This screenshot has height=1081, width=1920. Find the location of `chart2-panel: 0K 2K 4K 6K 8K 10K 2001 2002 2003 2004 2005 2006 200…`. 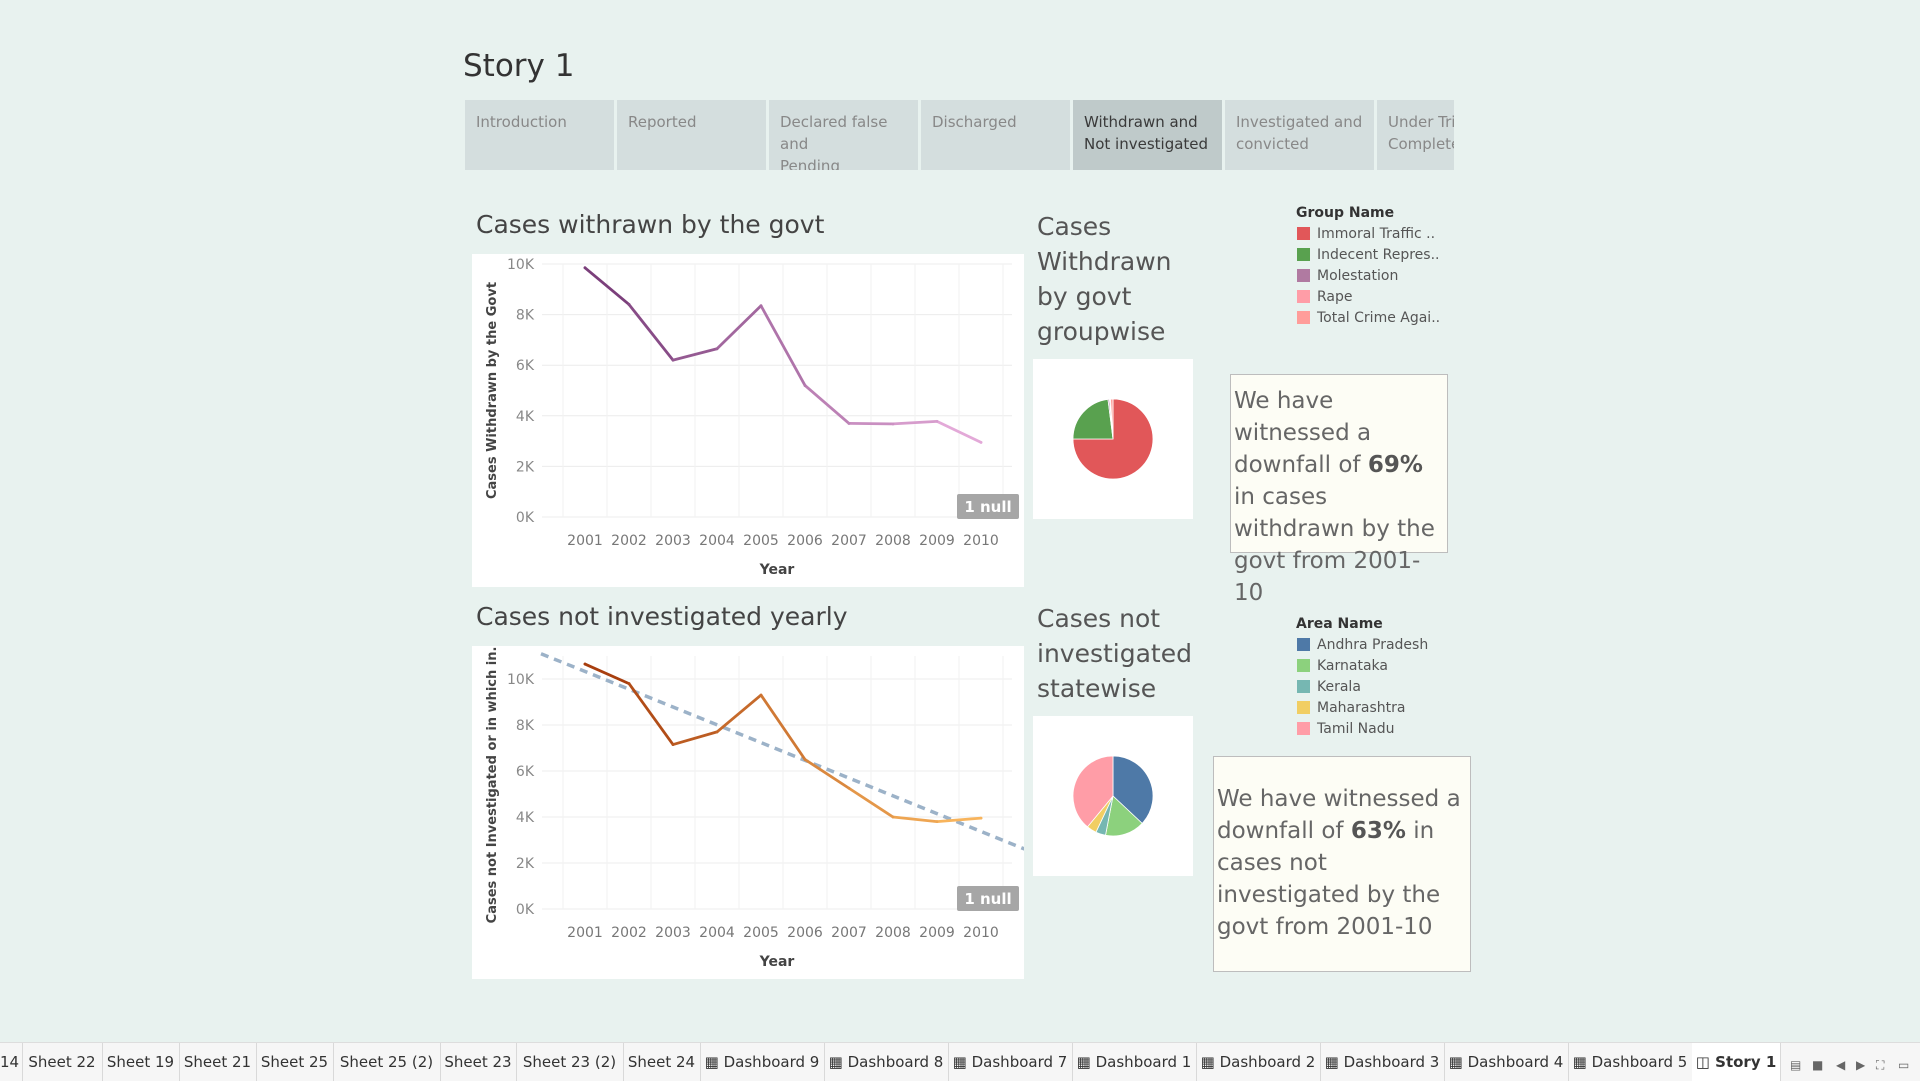

chart2-panel: 0K 2K 4K 6K 8K 10K 2001 2002 2003 2004 2005 2006 200… is located at coordinates (749, 810).